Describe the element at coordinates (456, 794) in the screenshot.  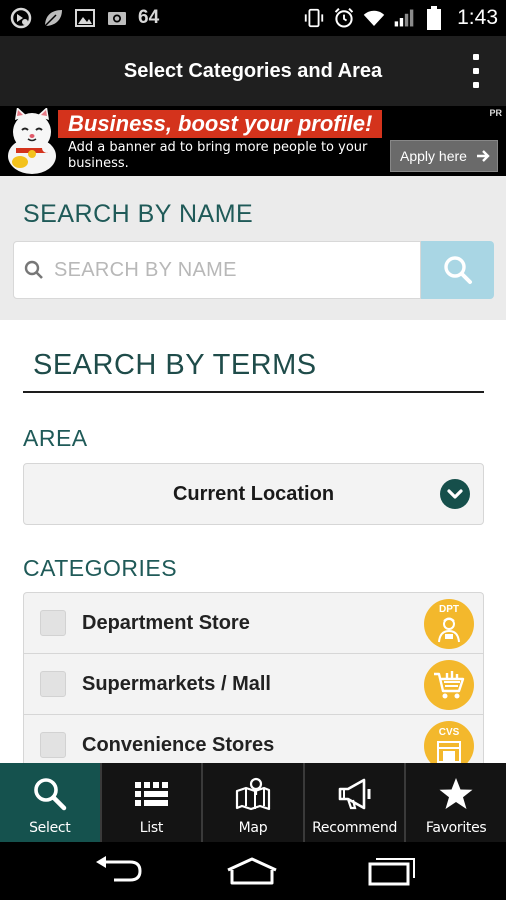
I see `star-icon` at that location.